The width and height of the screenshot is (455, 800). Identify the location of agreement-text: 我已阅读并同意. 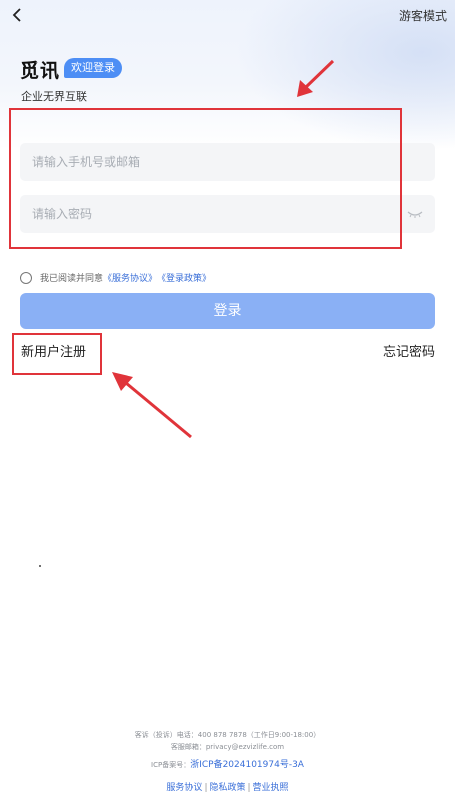
(72, 279).